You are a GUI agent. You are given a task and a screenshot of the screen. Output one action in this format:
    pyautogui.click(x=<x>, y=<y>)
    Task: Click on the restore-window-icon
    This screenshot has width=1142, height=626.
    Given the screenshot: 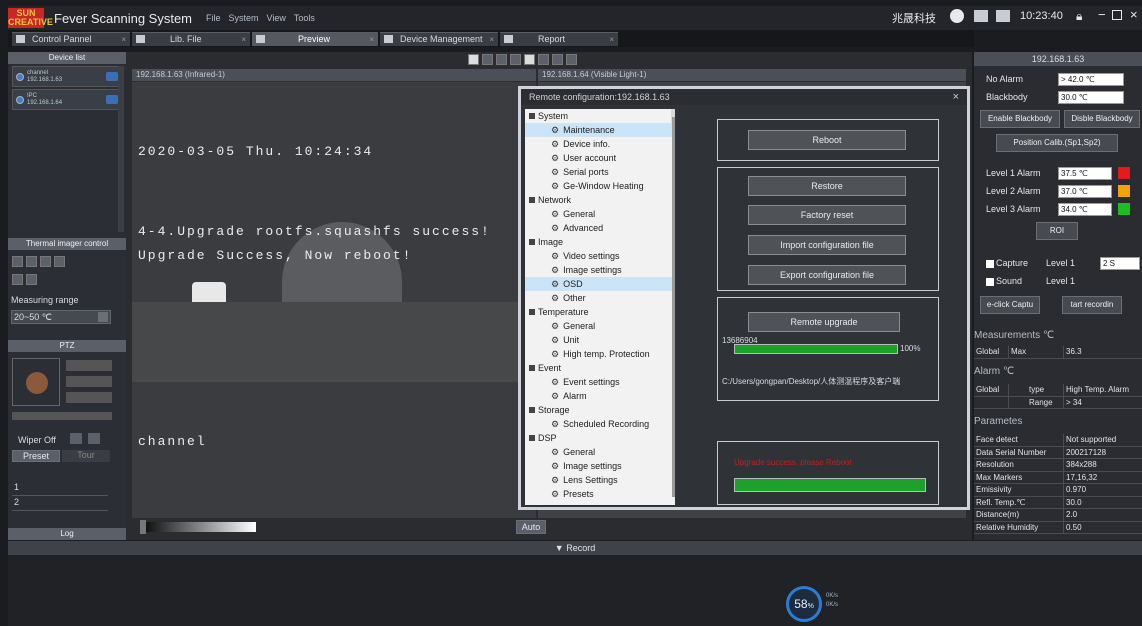 What is the action you would take?
    pyautogui.click(x=1117, y=15)
    